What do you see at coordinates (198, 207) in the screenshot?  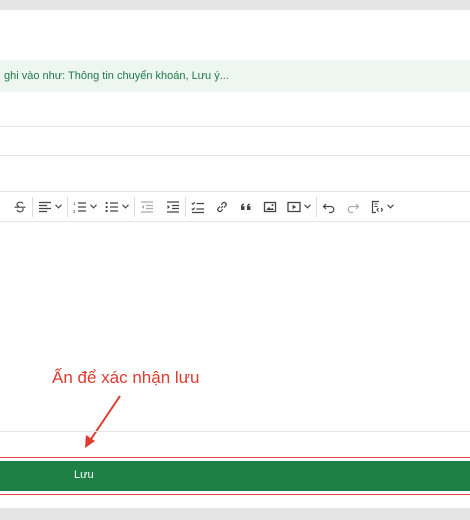 I see `todo-list-icon` at bounding box center [198, 207].